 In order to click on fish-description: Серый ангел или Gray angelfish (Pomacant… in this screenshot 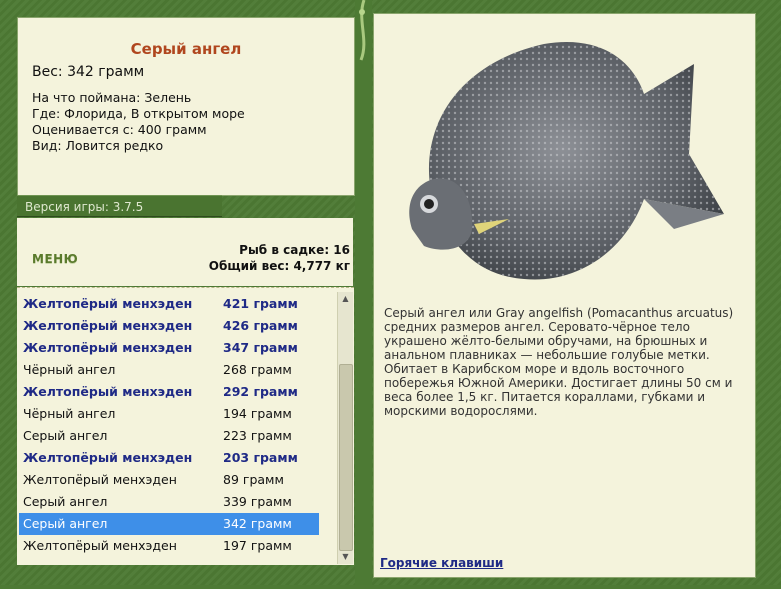, I will do `click(559, 362)`.